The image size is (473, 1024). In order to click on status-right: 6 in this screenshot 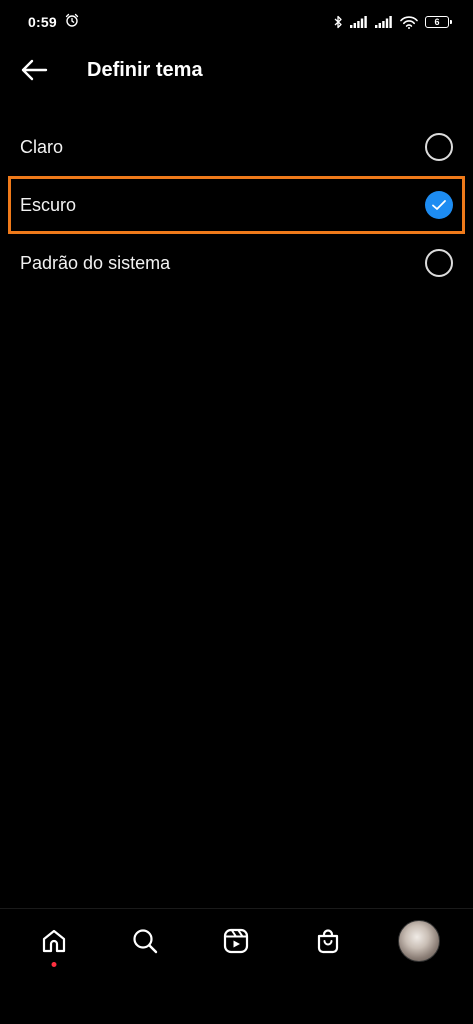, I will do `click(392, 22)`.